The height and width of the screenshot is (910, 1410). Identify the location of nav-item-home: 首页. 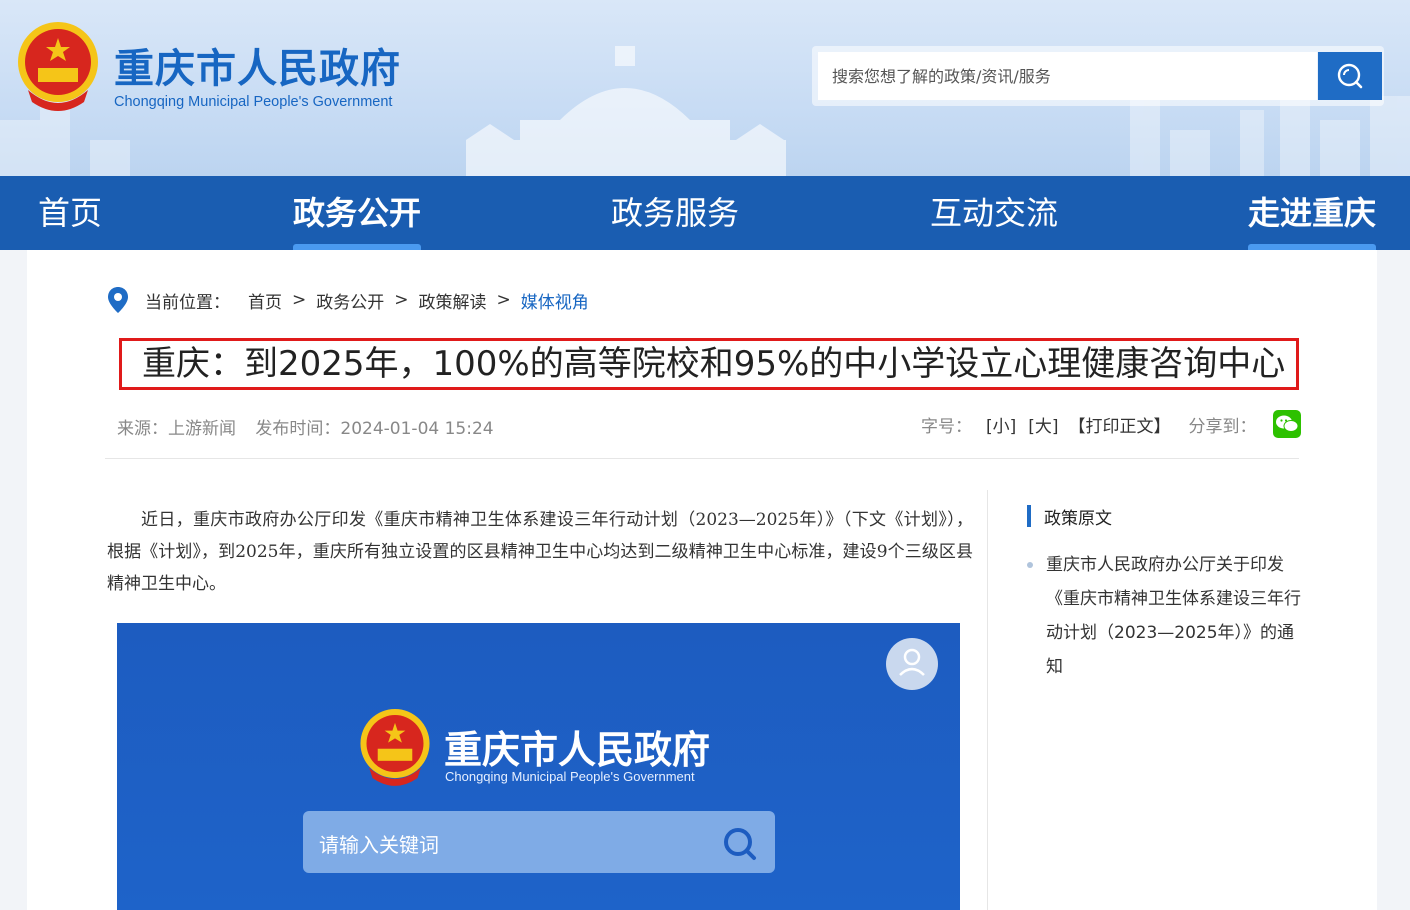
(70, 213).